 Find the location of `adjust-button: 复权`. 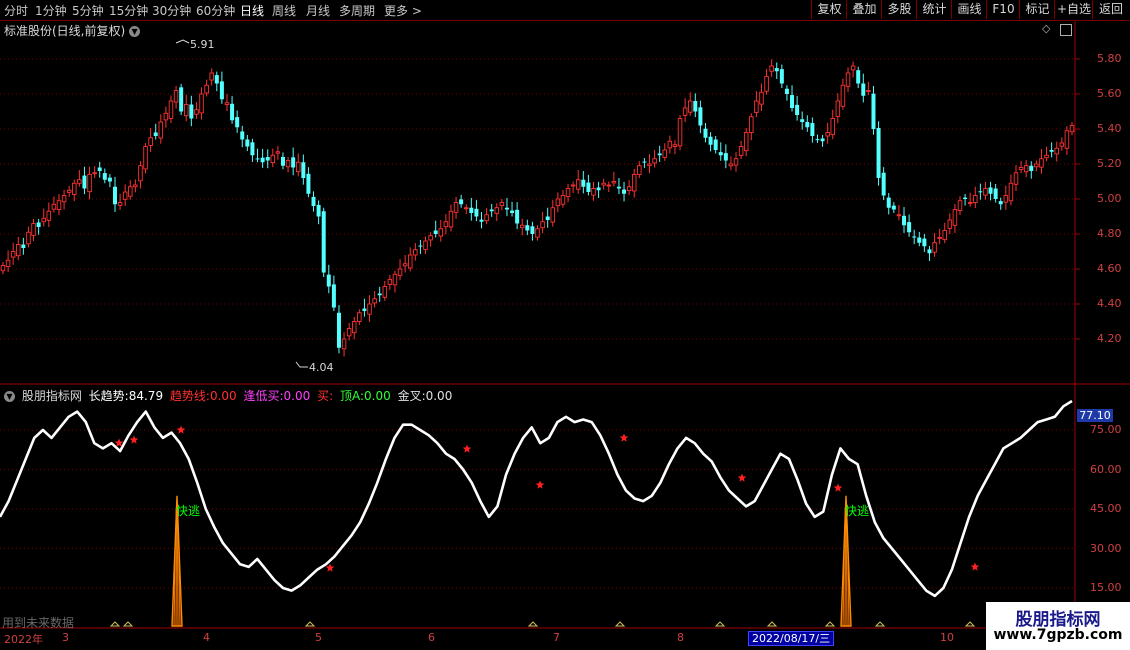

adjust-button: 复权 is located at coordinates (829, 9).